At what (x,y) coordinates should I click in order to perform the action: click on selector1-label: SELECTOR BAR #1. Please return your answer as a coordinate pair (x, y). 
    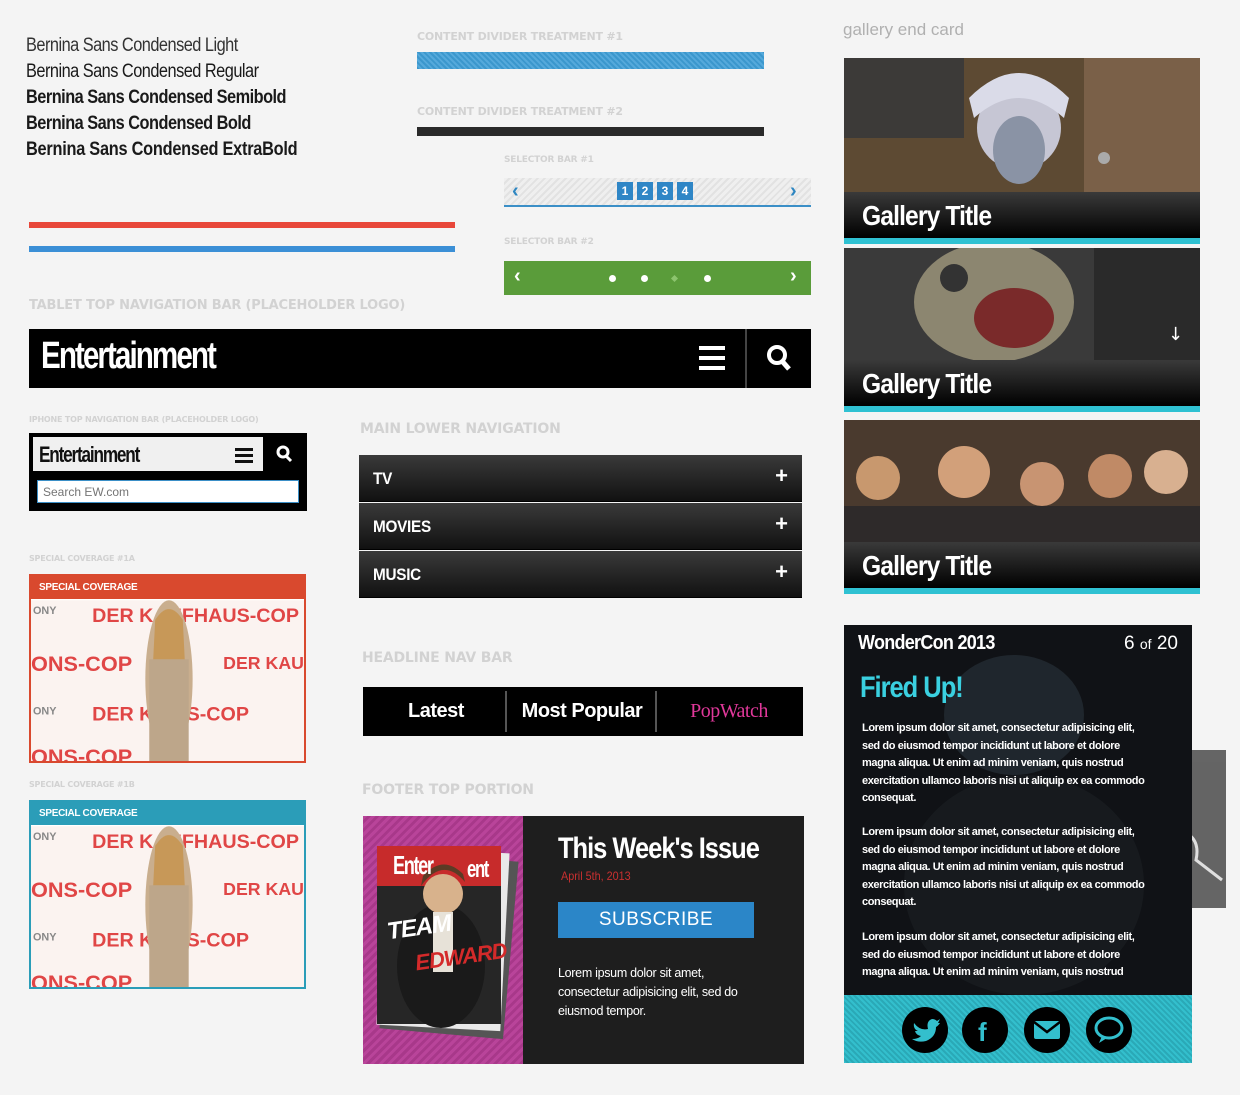
    Looking at the image, I should click on (549, 160).